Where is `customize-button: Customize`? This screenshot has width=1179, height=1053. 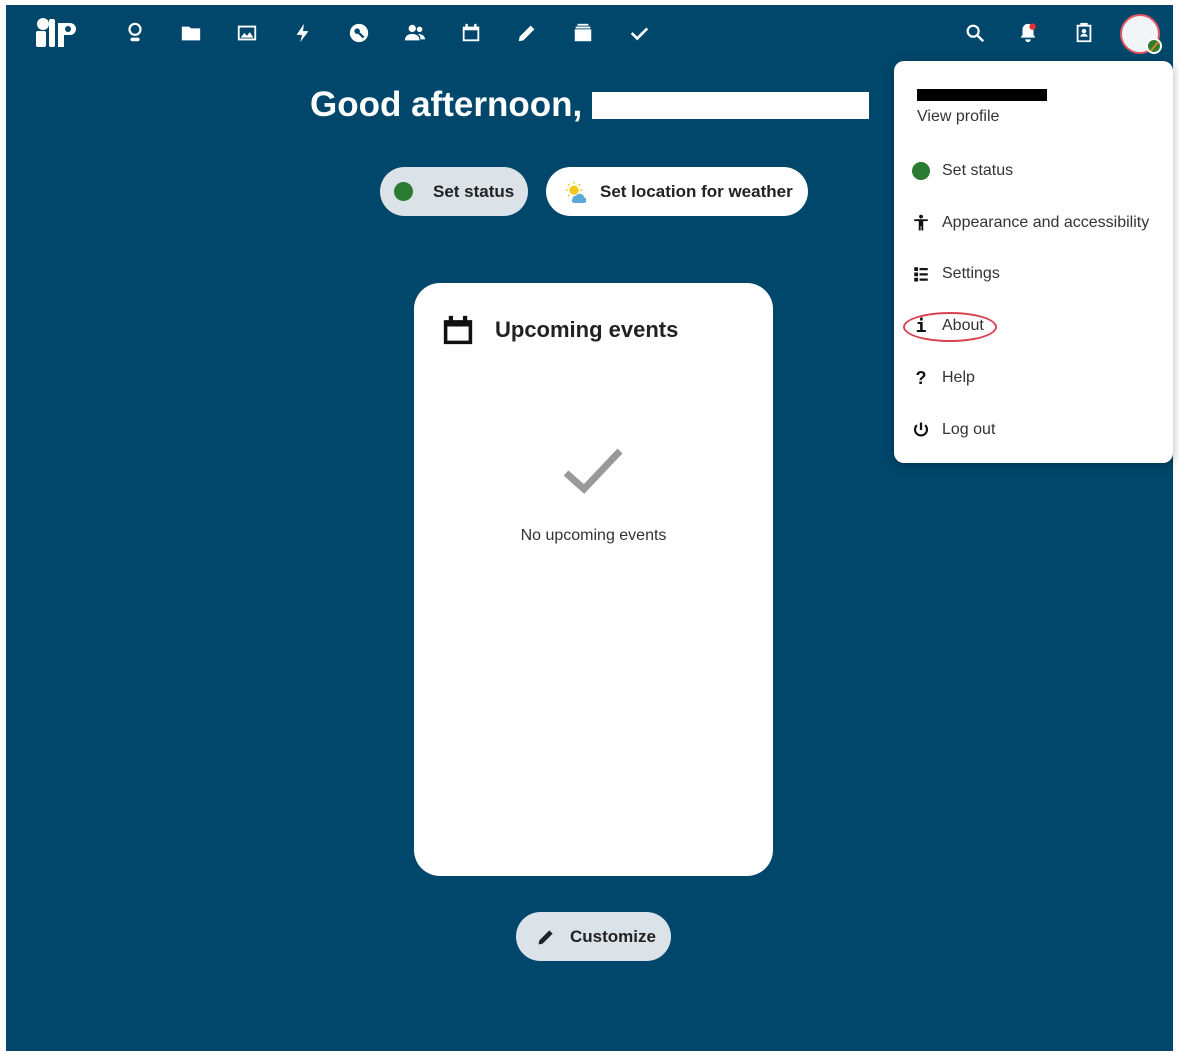
customize-button: Customize is located at coordinates (593, 936).